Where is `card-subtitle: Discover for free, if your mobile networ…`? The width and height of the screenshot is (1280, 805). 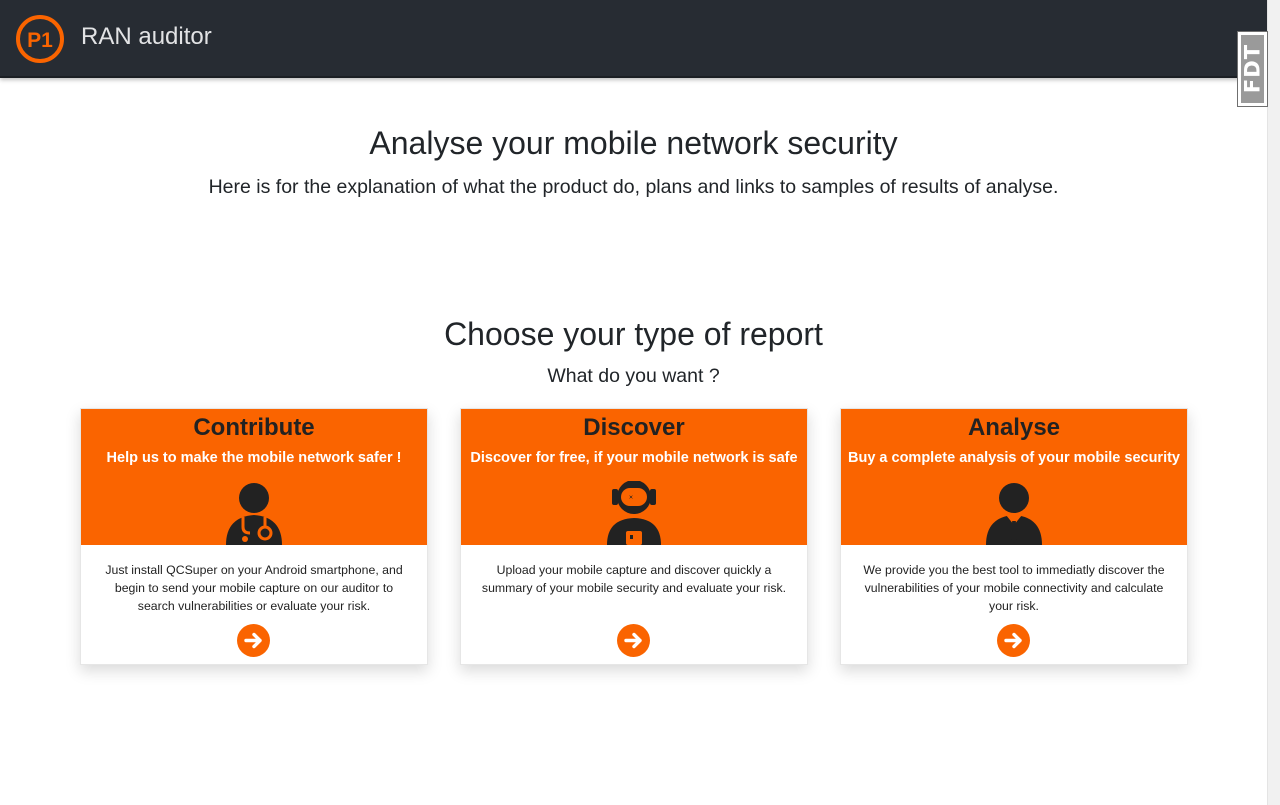 card-subtitle: Discover for free, if your mobile networ… is located at coordinates (634, 458).